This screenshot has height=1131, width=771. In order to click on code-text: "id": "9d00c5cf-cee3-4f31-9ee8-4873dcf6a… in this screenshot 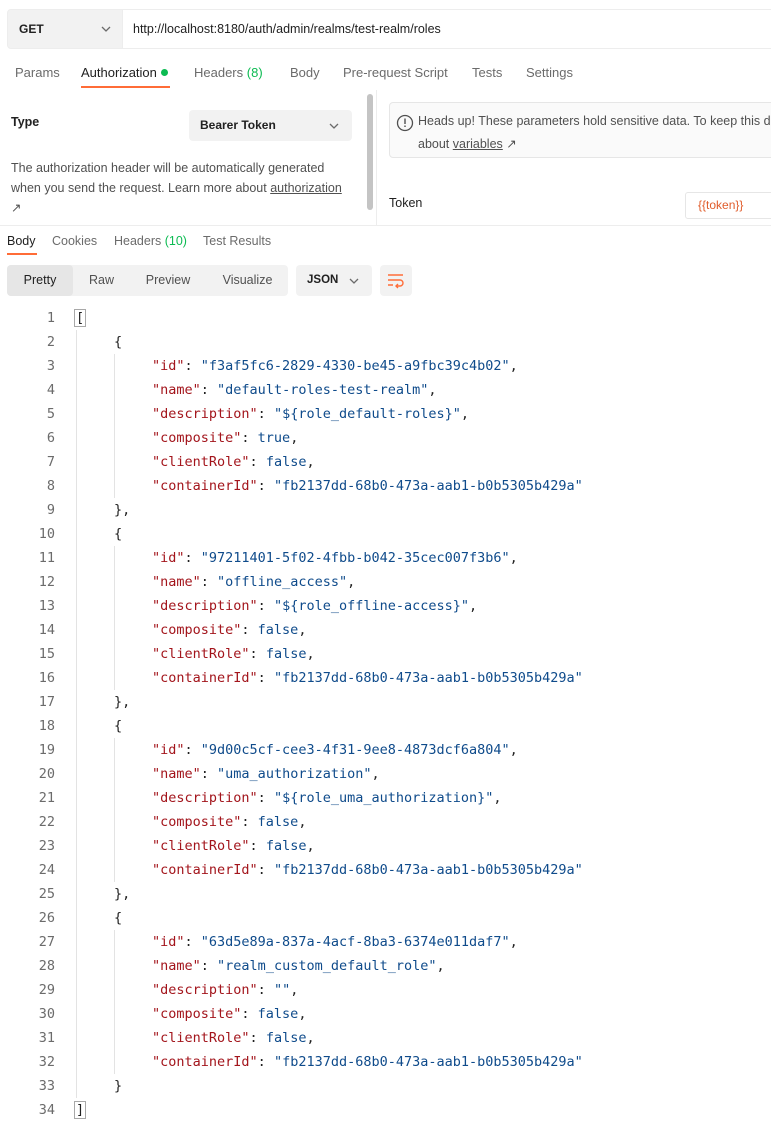, I will do `click(335, 750)`.